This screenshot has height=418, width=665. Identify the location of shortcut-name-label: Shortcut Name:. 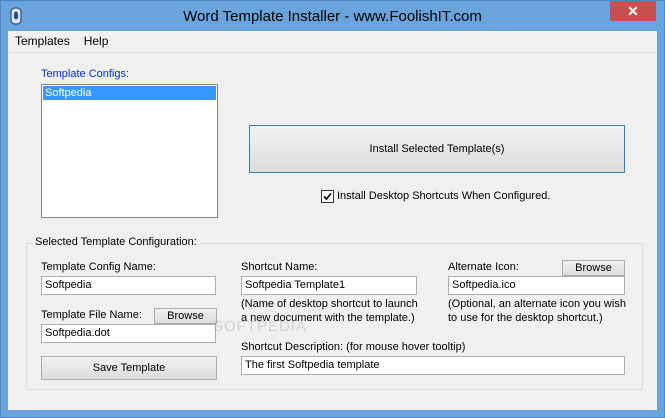
(279, 267).